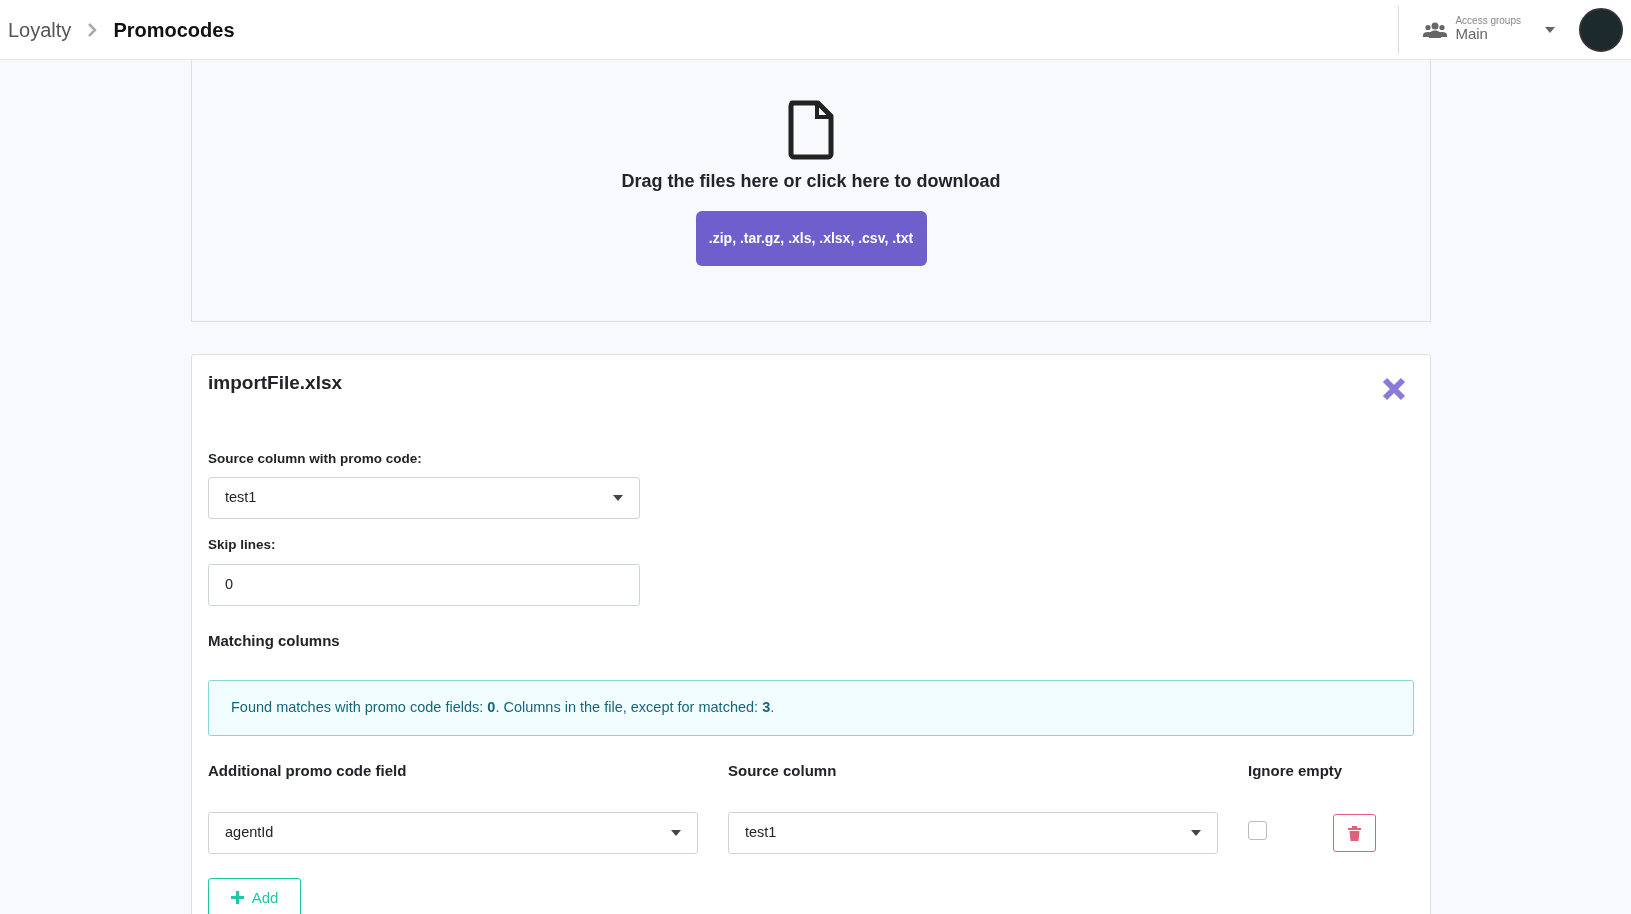 The width and height of the screenshot is (1631, 914). Describe the element at coordinates (811, 238) in the screenshot. I see `file-types-button: .zip, .tar.gz, .xls, .xlsx, .csv, .txt` at that location.